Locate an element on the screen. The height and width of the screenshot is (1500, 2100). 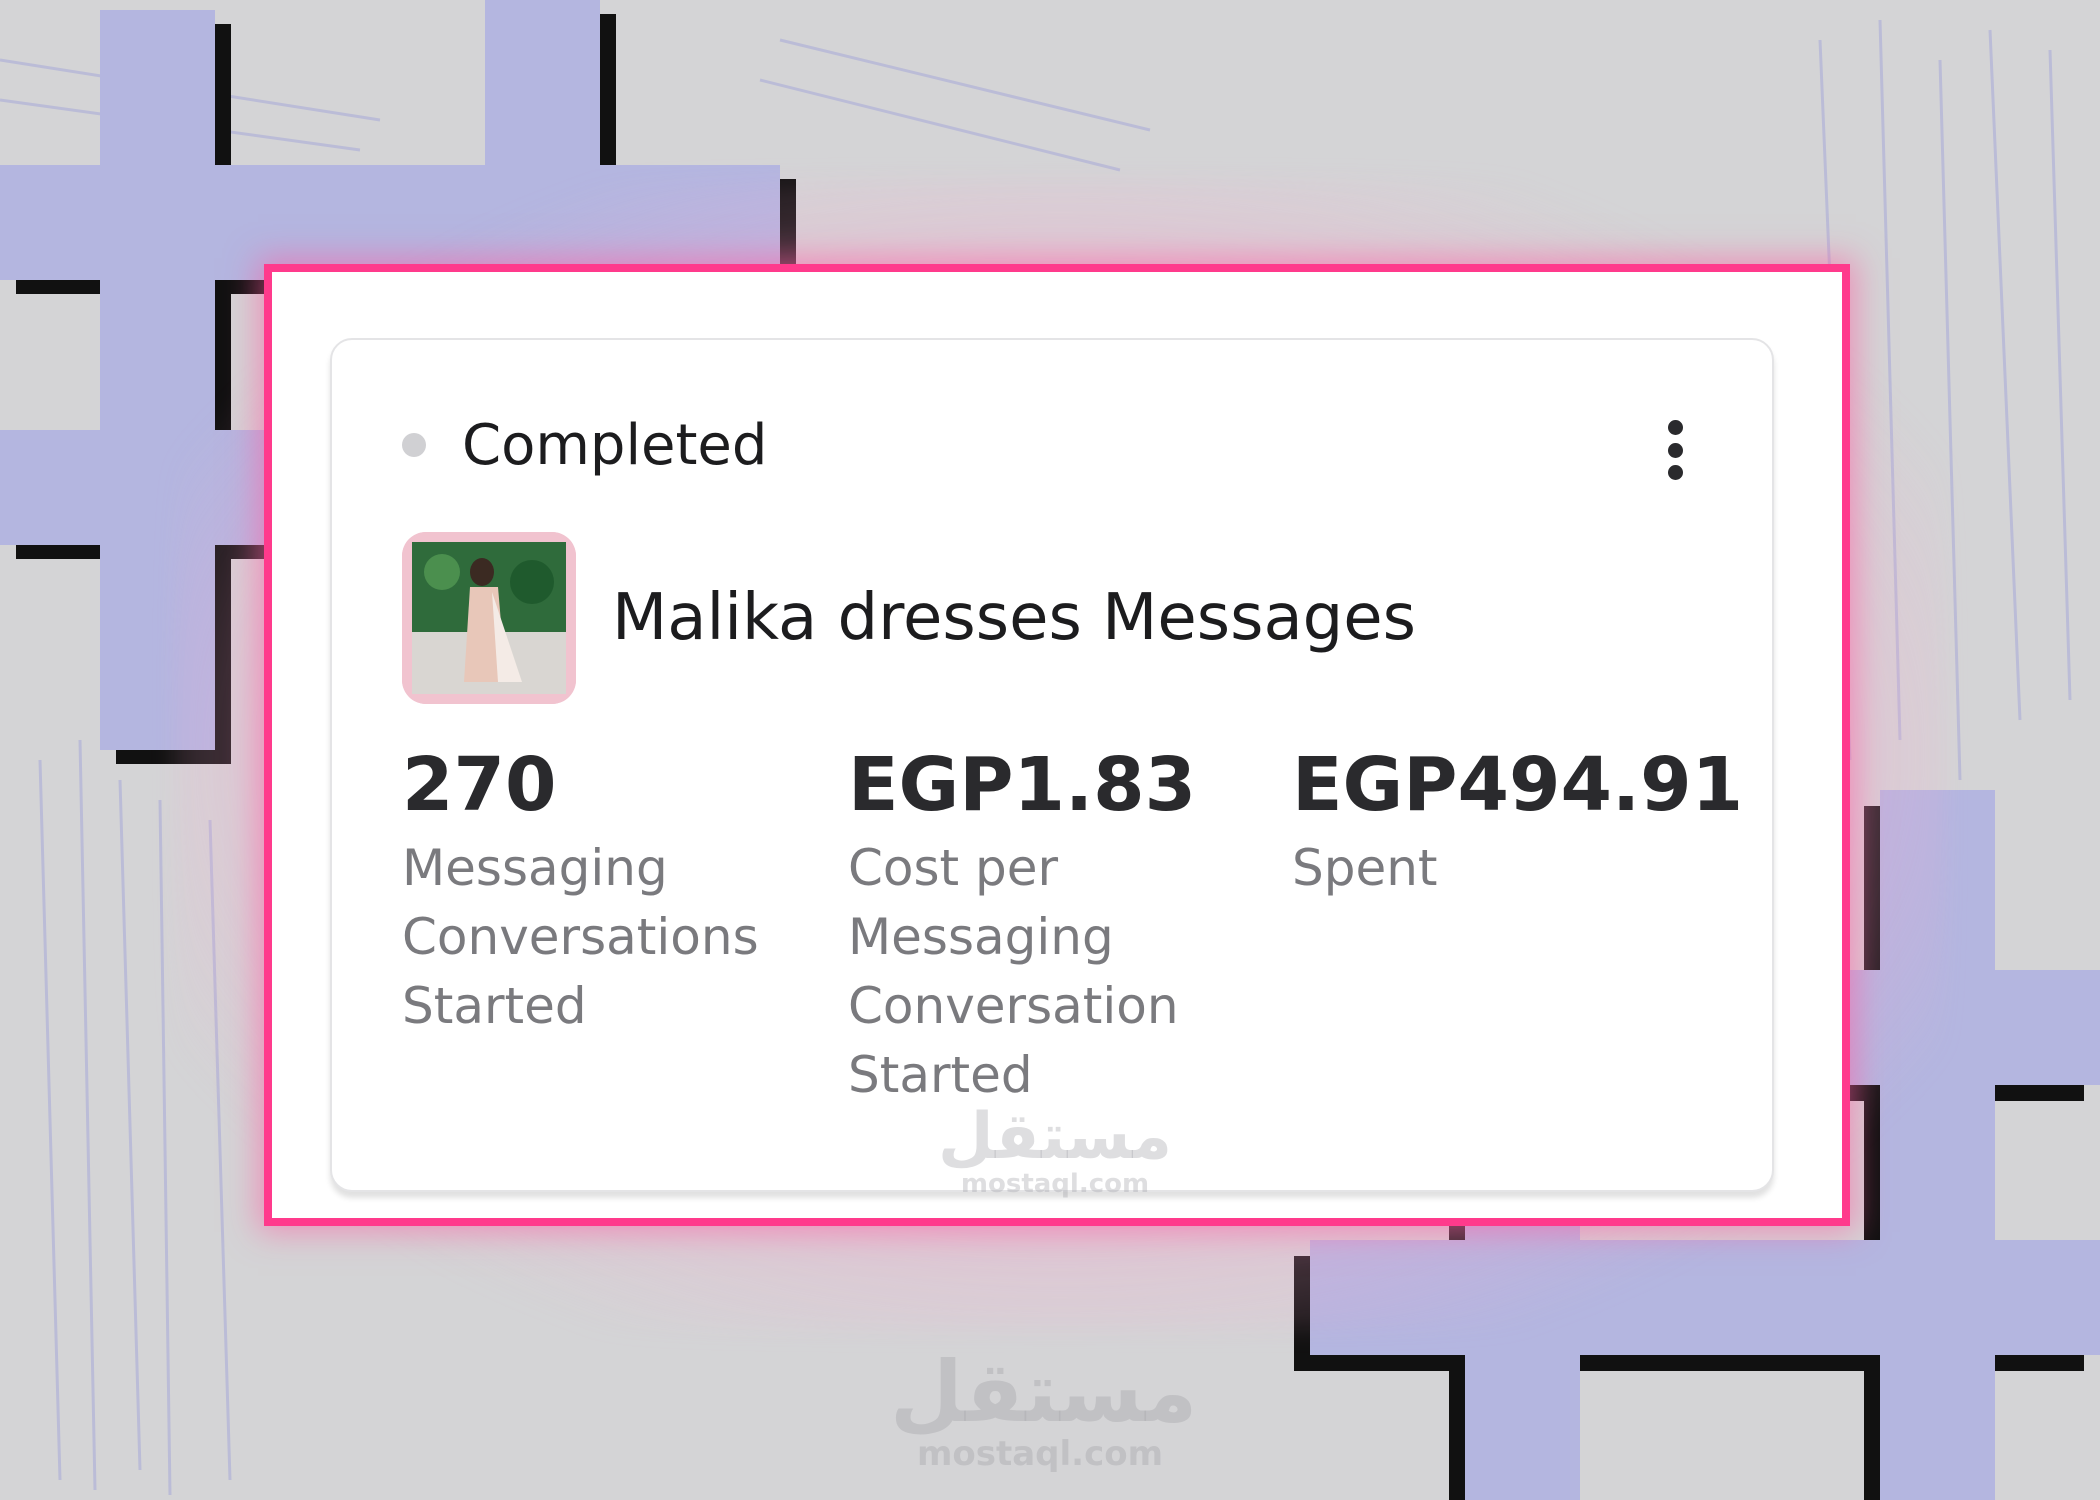
status-row: Completed is located at coordinates (584, 445).